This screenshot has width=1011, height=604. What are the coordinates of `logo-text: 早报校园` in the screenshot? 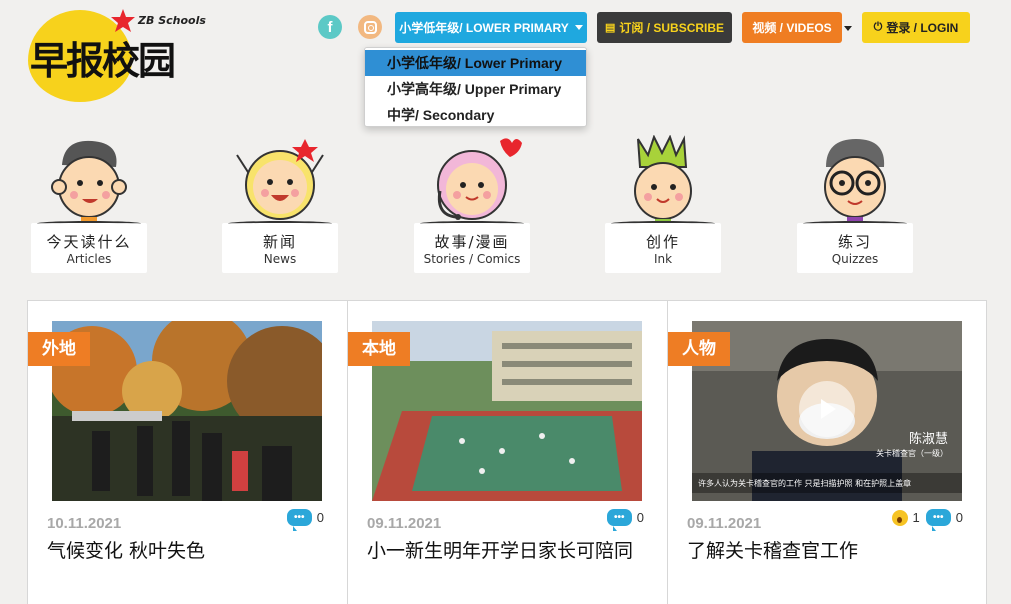 It's located at (103, 61).